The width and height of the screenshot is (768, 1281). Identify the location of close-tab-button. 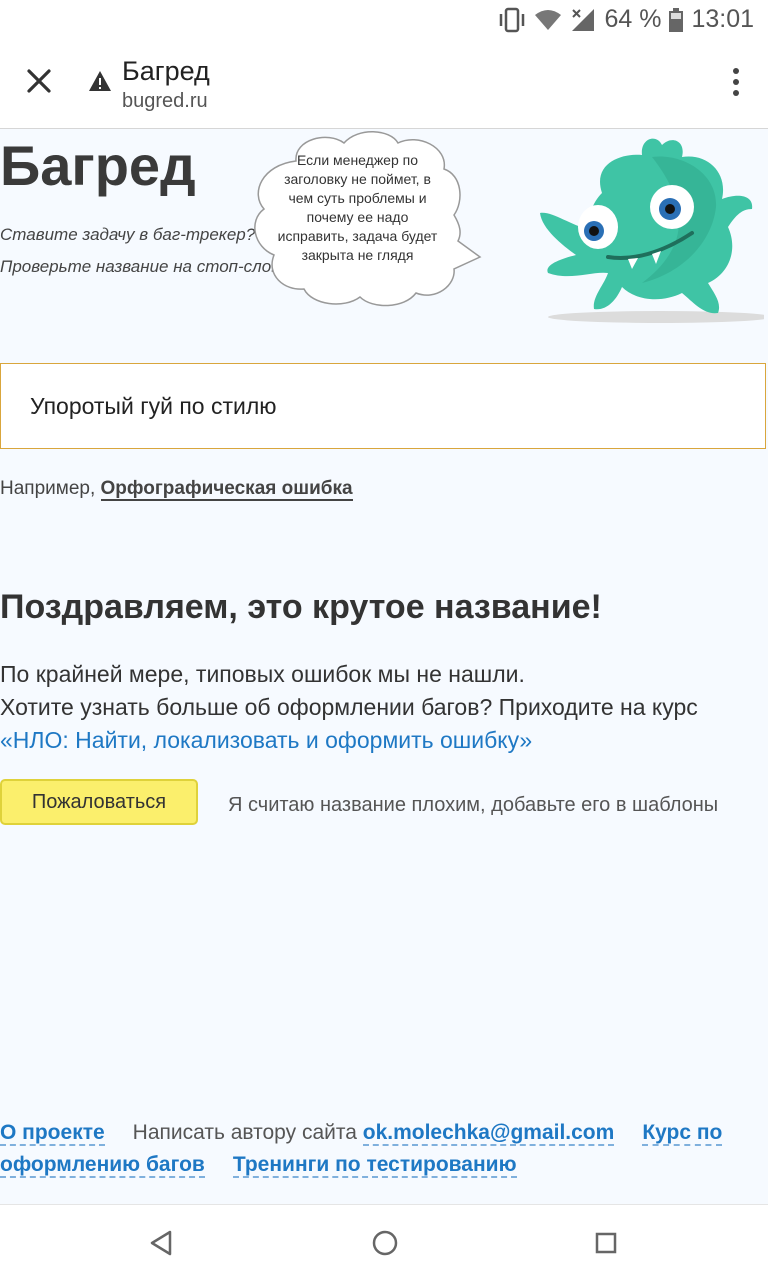
(39, 81).